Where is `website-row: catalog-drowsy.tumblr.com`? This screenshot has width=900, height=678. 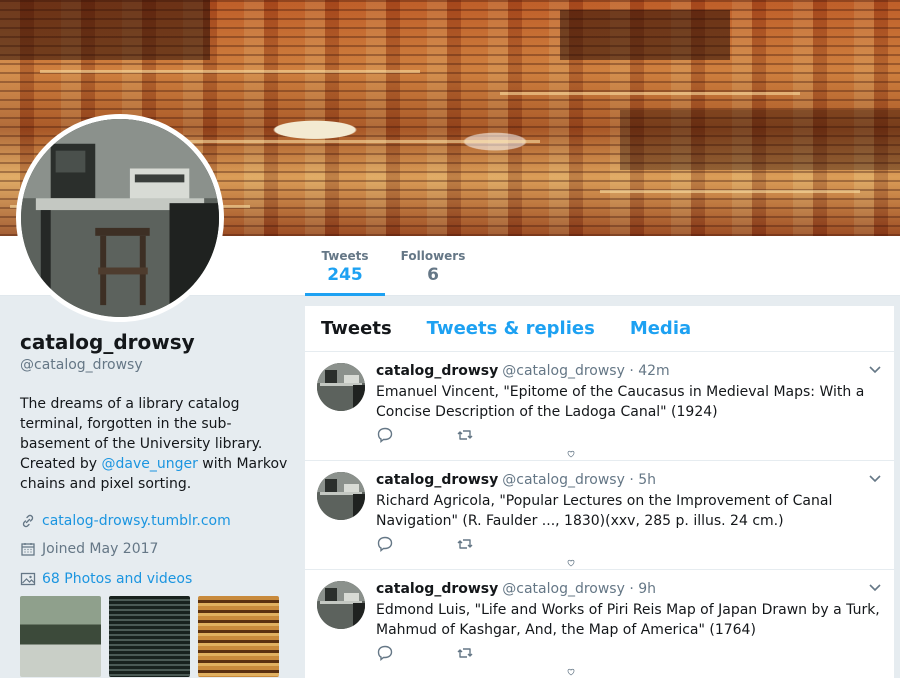
website-row: catalog-drowsy.tumblr.com is located at coordinates (155, 521).